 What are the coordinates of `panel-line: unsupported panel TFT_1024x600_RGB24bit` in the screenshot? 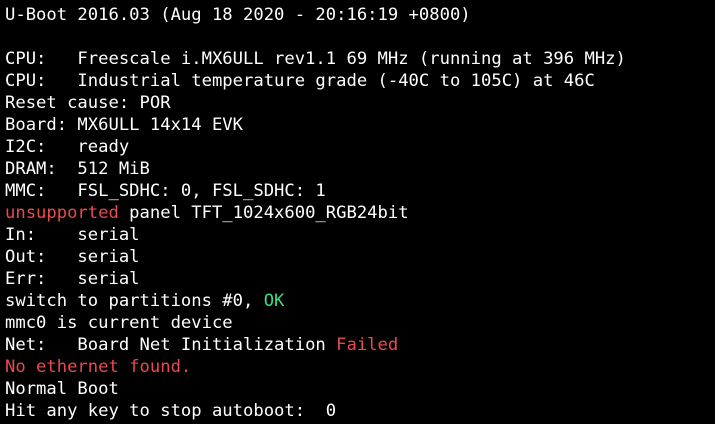 It's located at (360, 213).